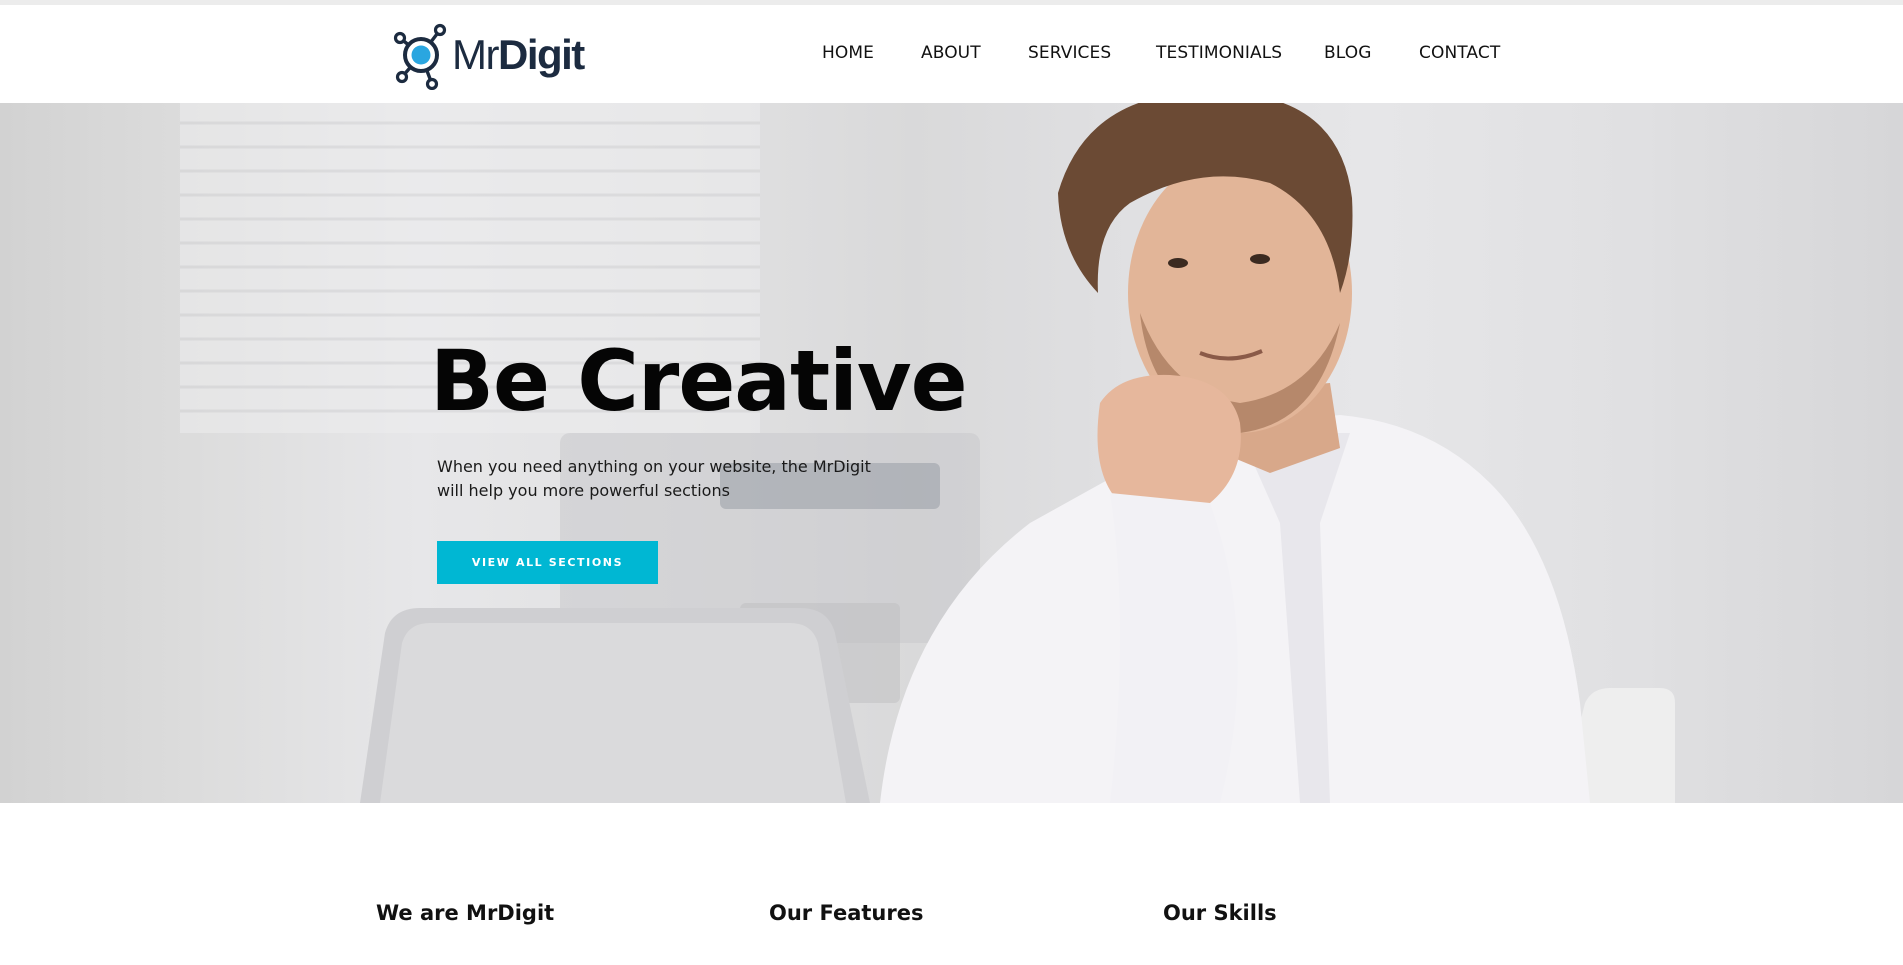 The height and width of the screenshot is (965, 1903). Describe the element at coordinates (1347, 53) in the screenshot. I see `nav-blog: BLOG` at that location.